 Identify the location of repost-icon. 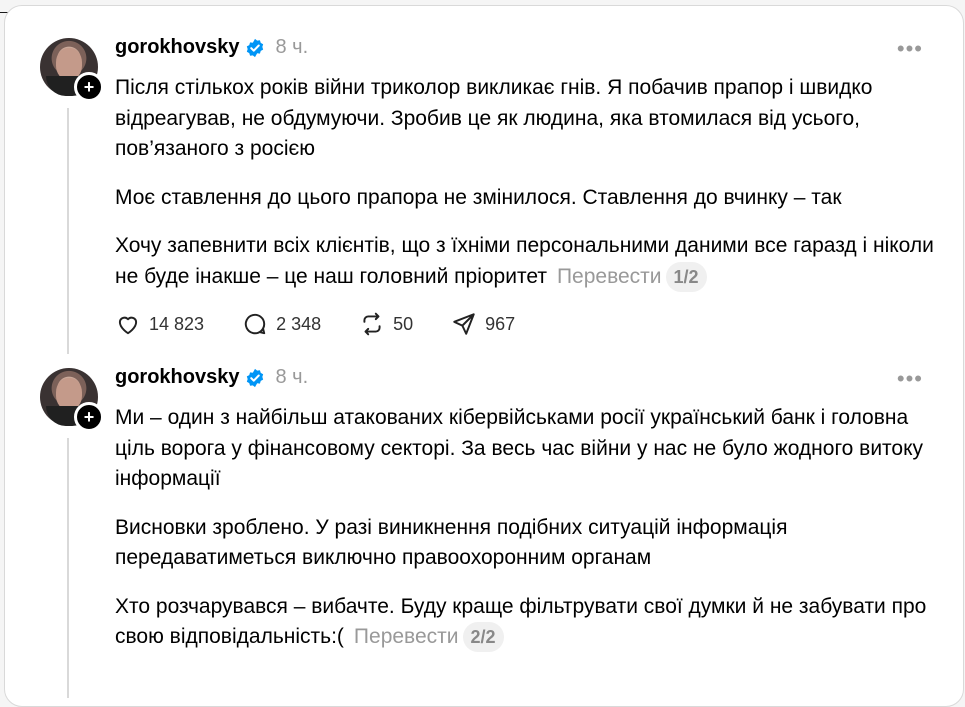
(372, 324).